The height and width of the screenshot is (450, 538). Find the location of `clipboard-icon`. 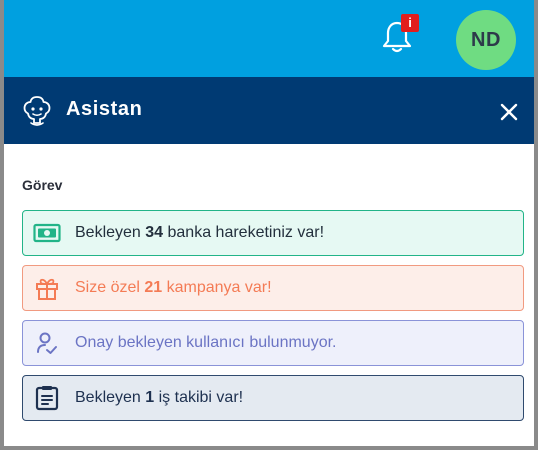

clipboard-icon is located at coordinates (47, 398).